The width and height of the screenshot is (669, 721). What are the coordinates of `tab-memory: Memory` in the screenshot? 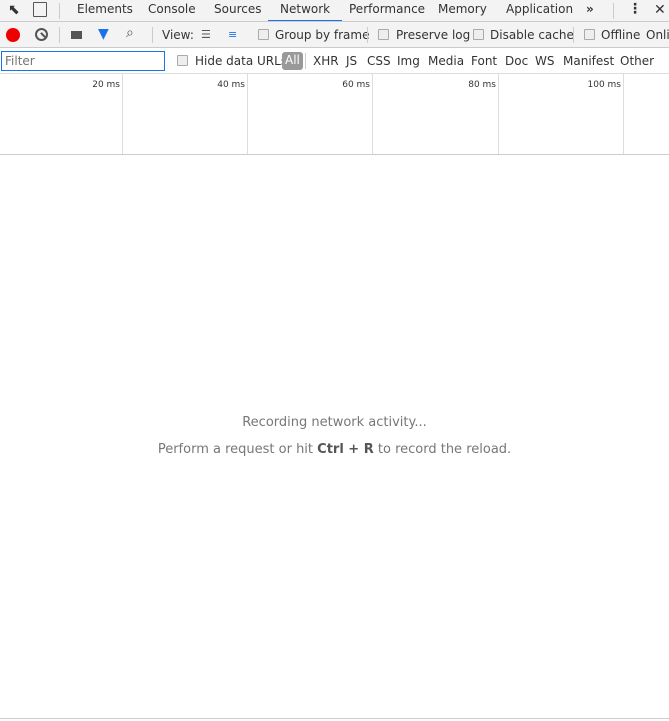 It's located at (462, 10).